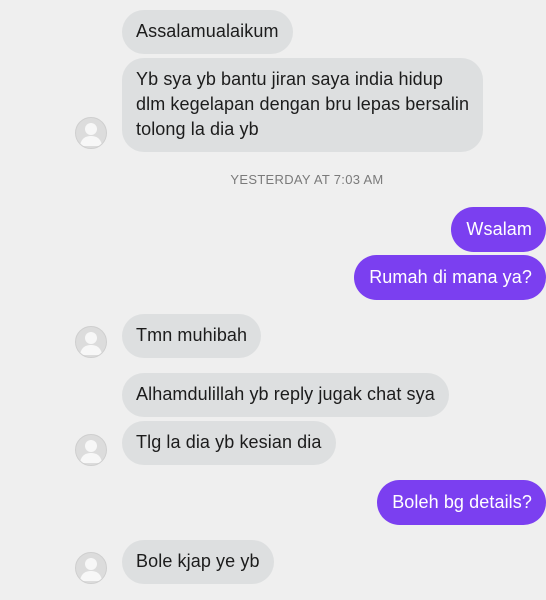 This screenshot has width=546, height=600. I want to click on incoming-message: Assalamualaikum, so click(207, 32).